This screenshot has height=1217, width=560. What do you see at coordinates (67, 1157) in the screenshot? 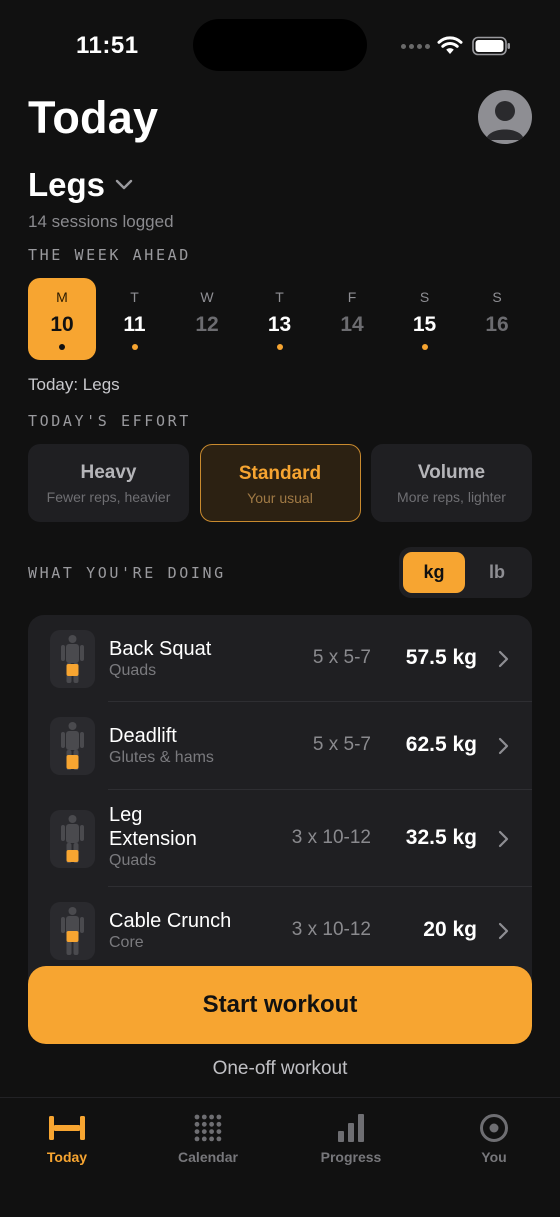
I see `tab-label: Today` at bounding box center [67, 1157].